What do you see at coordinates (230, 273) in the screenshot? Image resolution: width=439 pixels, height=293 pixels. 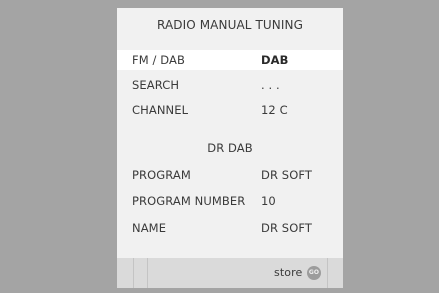 I see `menu-footer: store GO` at bounding box center [230, 273].